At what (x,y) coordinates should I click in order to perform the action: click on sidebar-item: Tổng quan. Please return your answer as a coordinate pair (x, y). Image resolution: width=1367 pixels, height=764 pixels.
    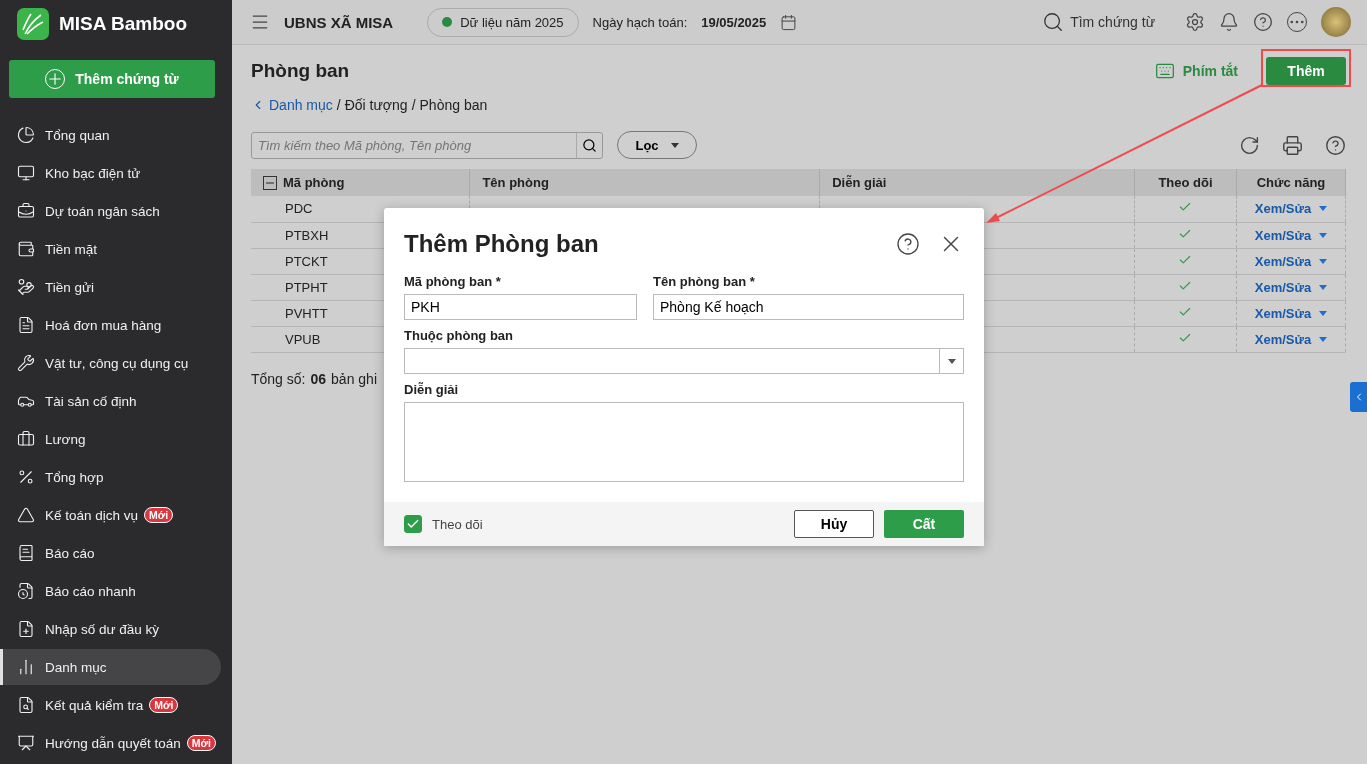
    Looking at the image, I should click on (110, 135).